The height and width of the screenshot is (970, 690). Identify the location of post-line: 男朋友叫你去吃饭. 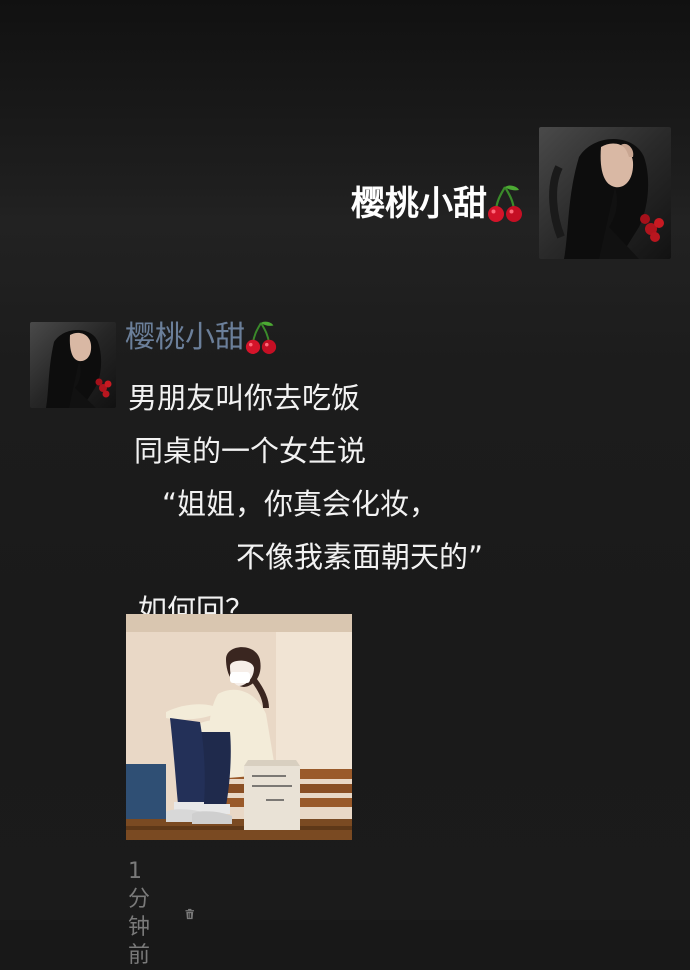
(244, 398).